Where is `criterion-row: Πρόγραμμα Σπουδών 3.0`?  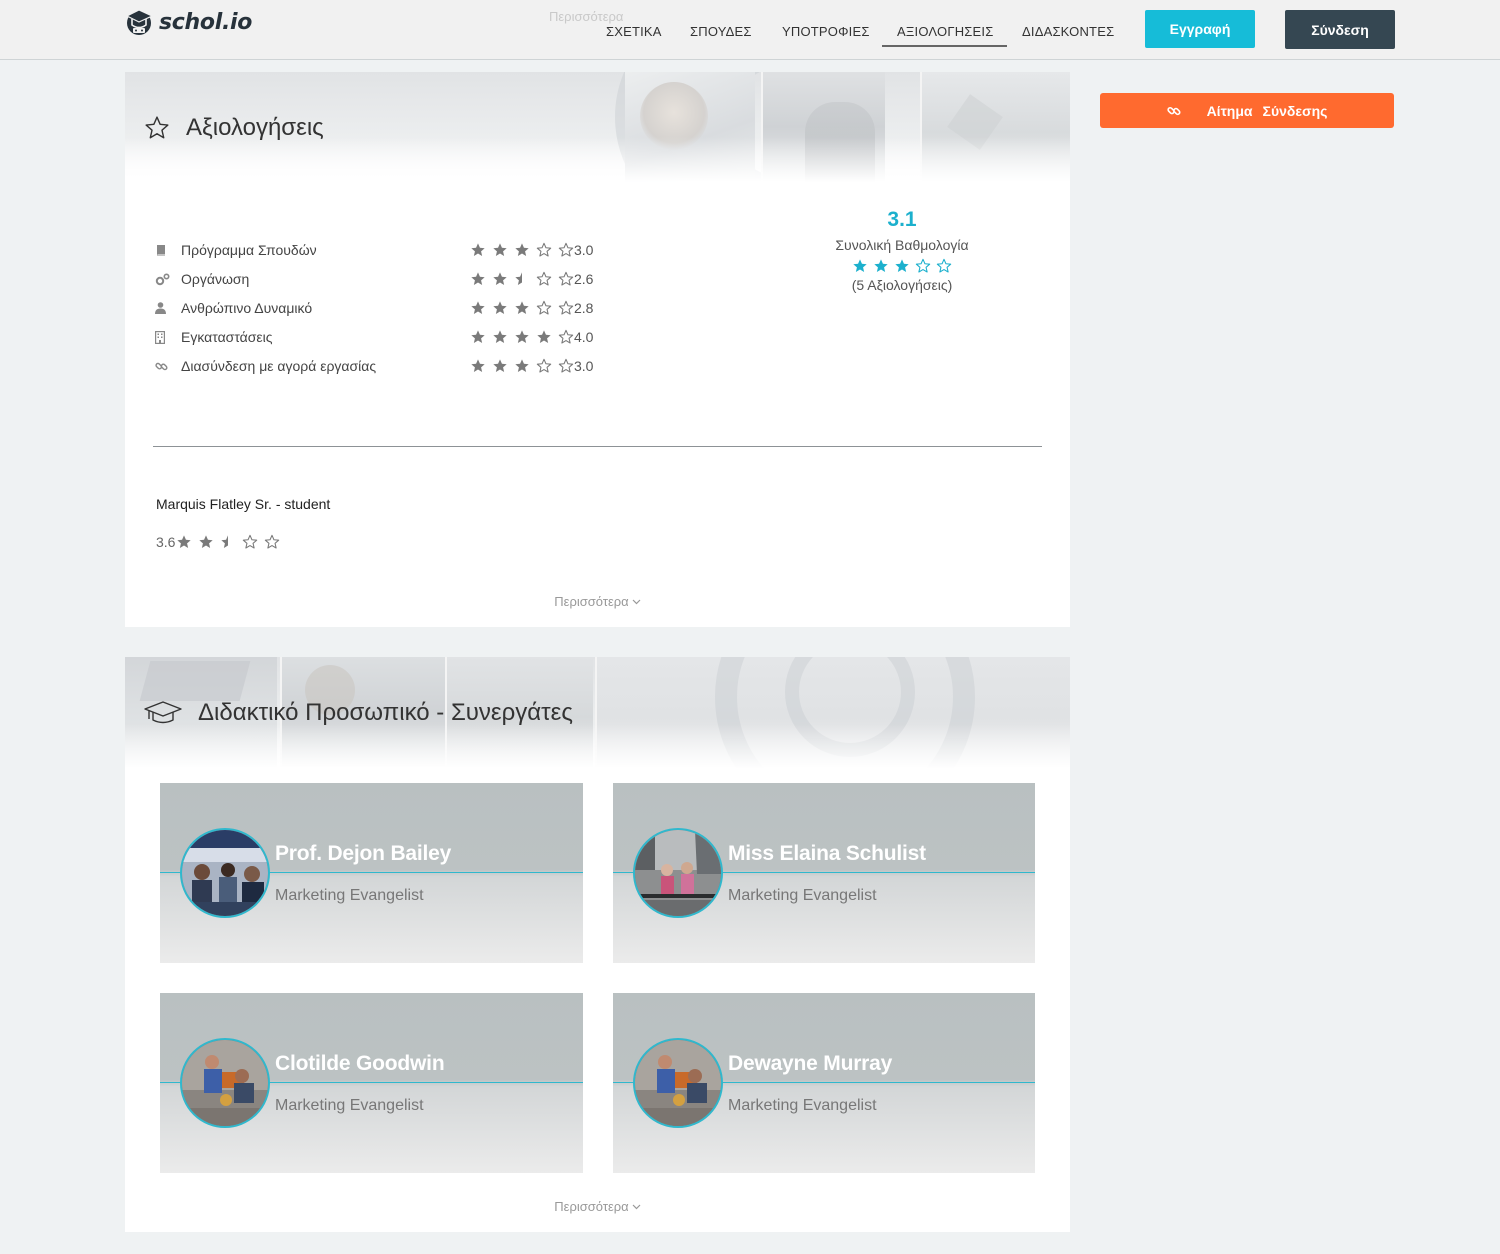 criterion-row: Πρόγραμμα Σπουδών 3.0 is located at coordinates (374, 250).